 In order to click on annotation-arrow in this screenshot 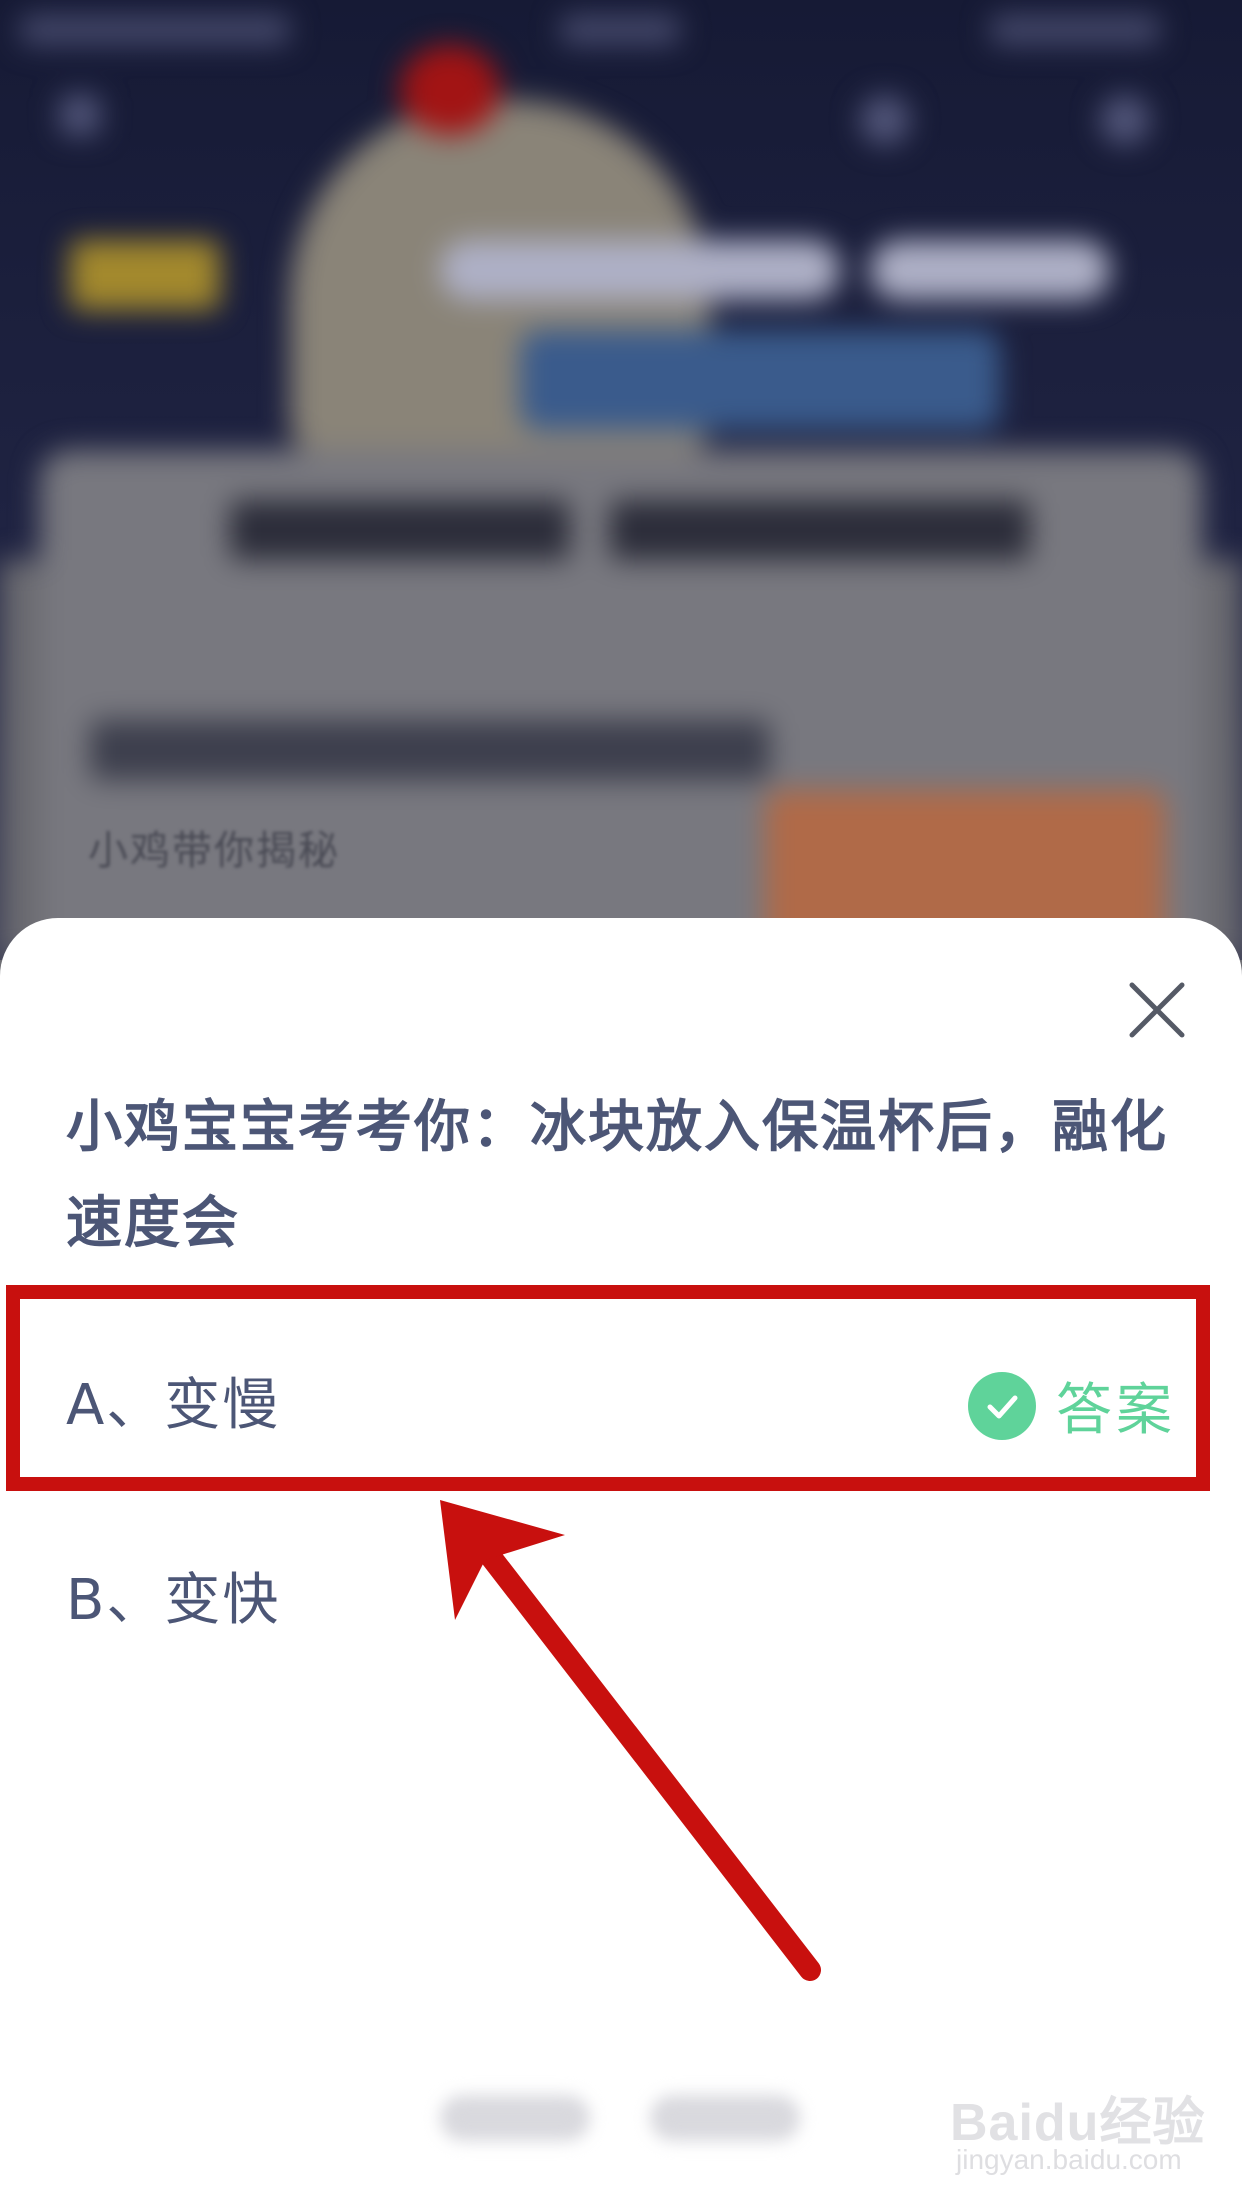, I will do `click(630, 1740)`.